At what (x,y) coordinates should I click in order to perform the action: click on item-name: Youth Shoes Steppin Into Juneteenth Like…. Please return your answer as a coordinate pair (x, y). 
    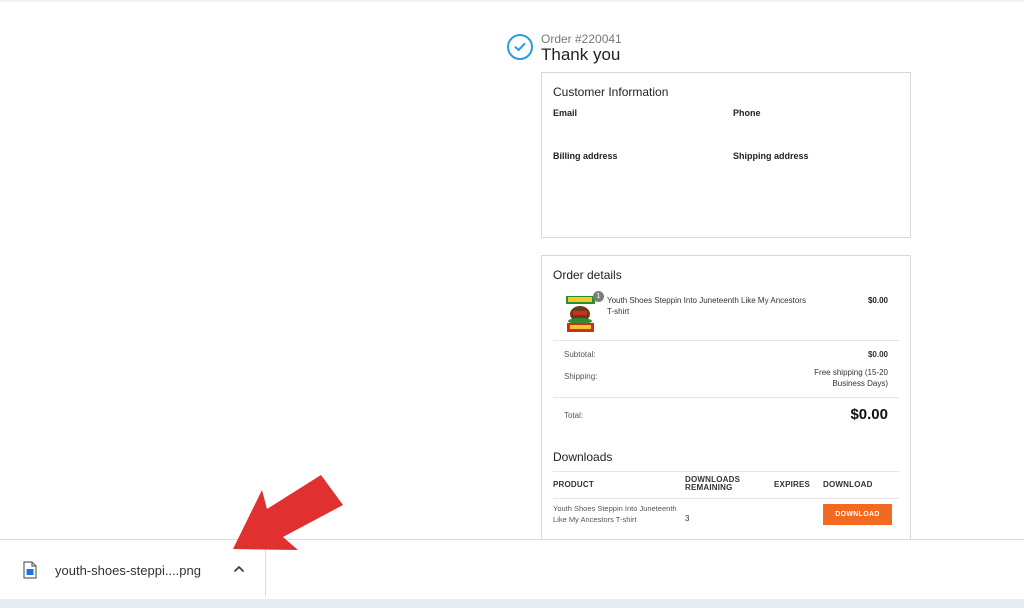
    Looking at the image, I should click on (706, 306).